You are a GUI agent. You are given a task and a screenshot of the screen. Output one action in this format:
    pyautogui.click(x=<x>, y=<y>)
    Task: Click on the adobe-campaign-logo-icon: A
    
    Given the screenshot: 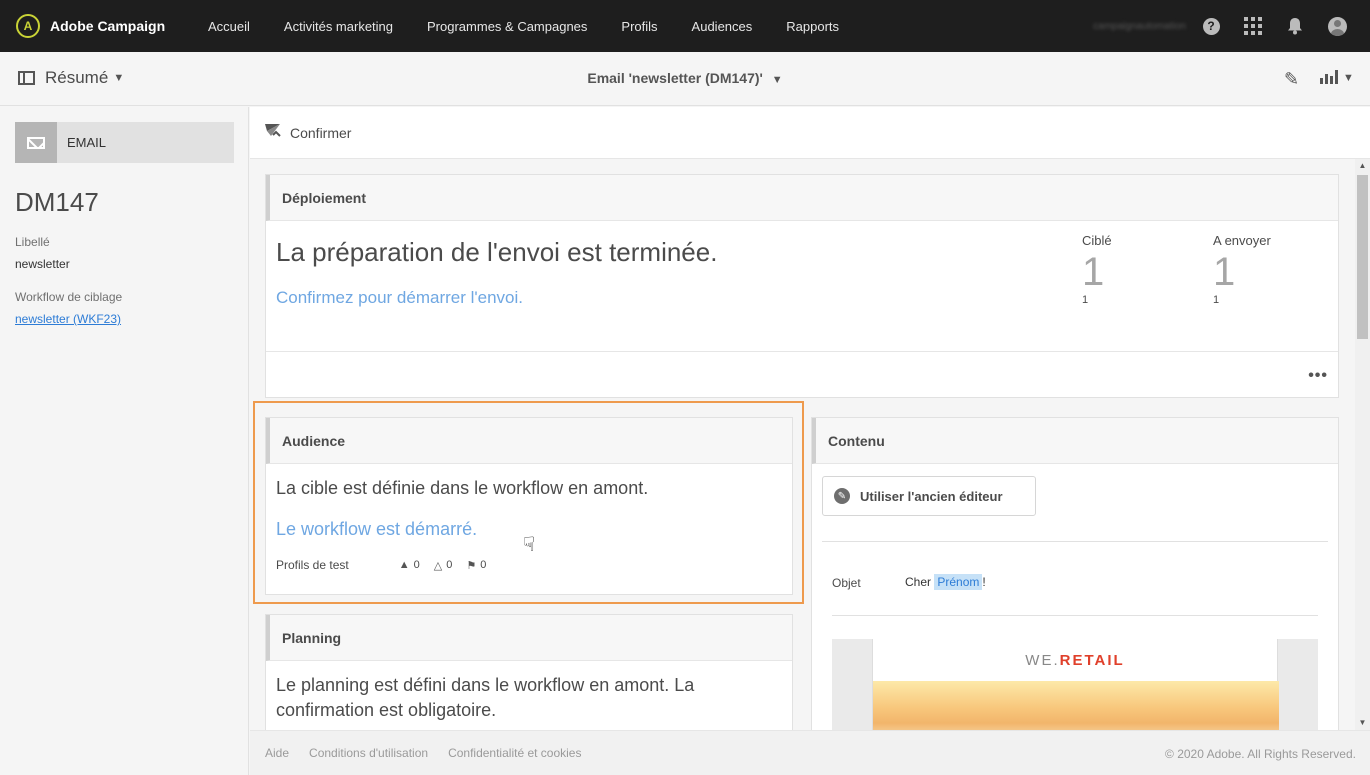 What is the action you would take?
    pyautogui.click(x=28, y=26)
    